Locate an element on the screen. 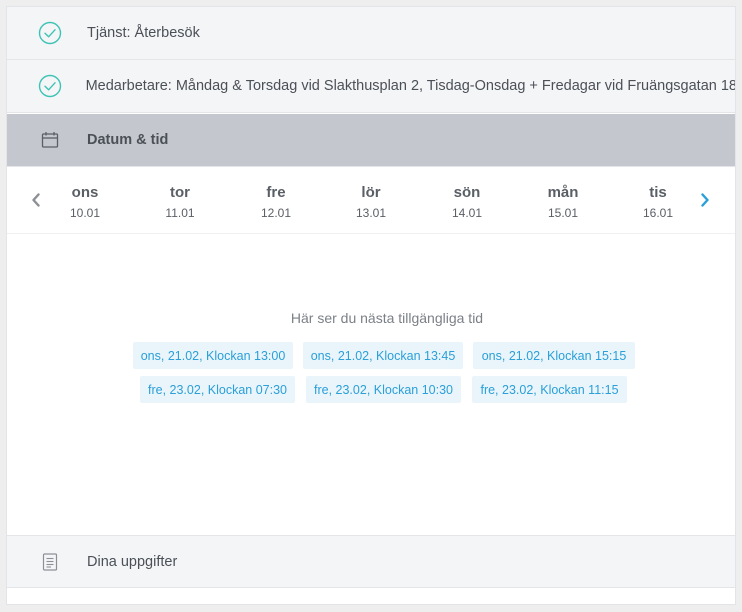 This screenshot has height=612, width=742. day-option: ons 10.01 is located at coordinates (85, 202).